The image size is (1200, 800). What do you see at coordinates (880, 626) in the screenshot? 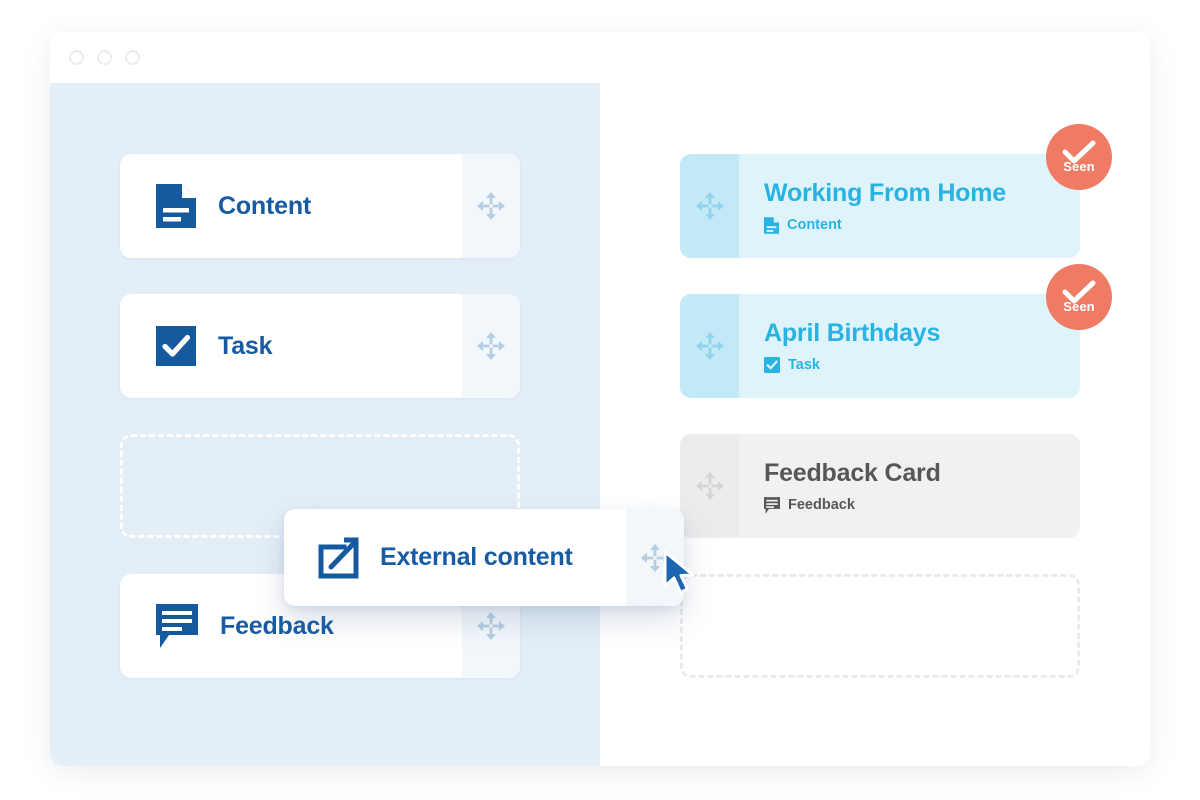
I see `board-drop-placeholder` at bounding box center [880, 626].